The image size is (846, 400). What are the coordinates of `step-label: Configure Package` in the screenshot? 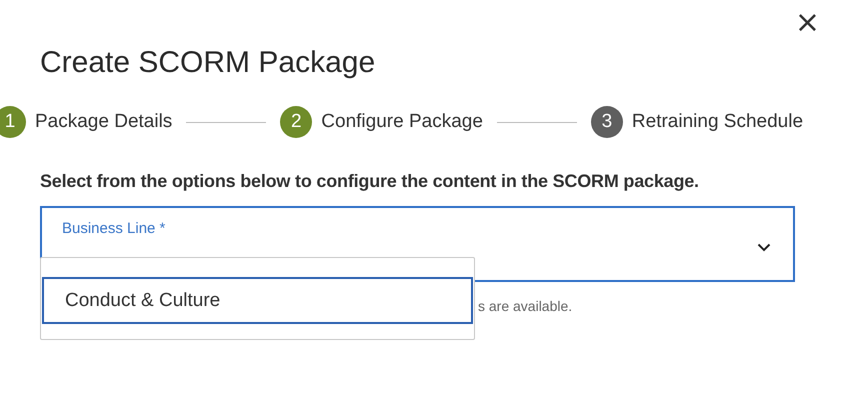 It's located at (402, 122).